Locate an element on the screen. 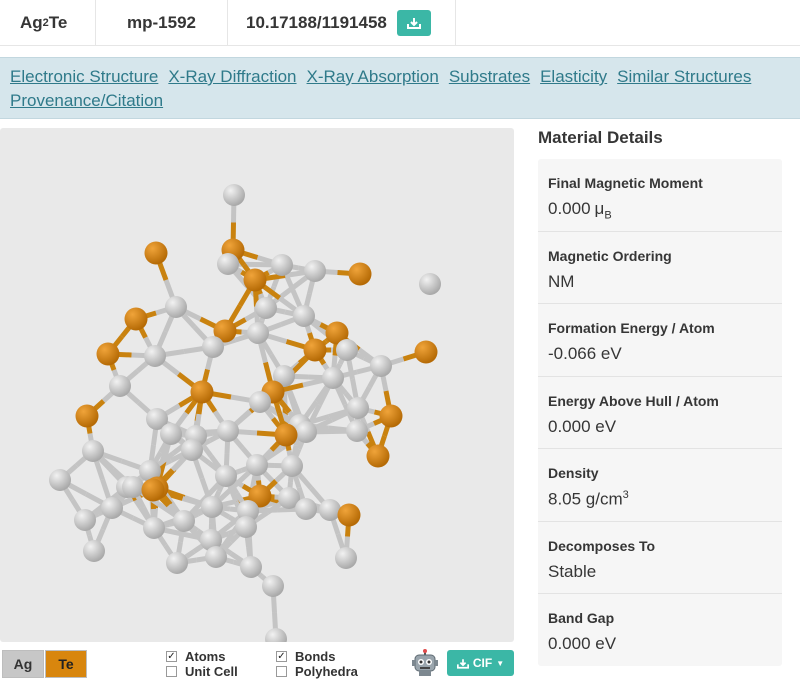  detail-label: Formation Energy / Atom is located at coordinates (631, 328).